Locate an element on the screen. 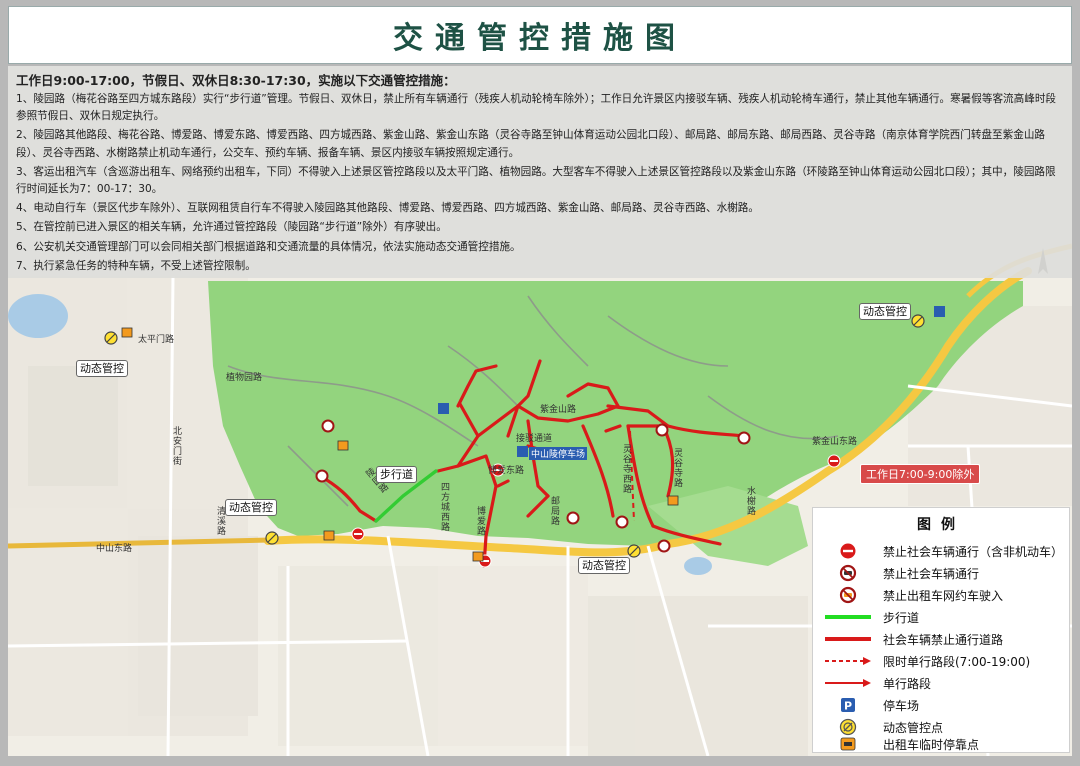 The width and height of the screenshot is (1080, 766). legend-label: 禁止出租车网约车驶入 is located at coordinates (943, 595).